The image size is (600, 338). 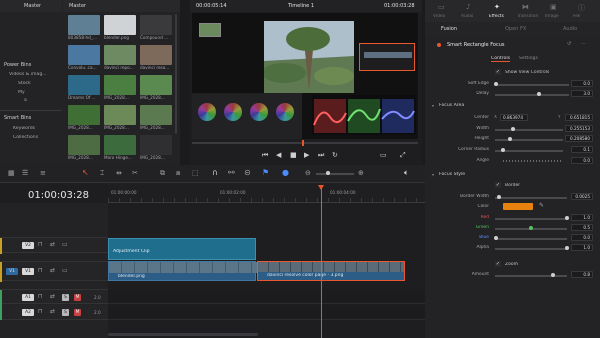 I want to click on focus-style-header: Focus Style, so click(x=452, y=174).